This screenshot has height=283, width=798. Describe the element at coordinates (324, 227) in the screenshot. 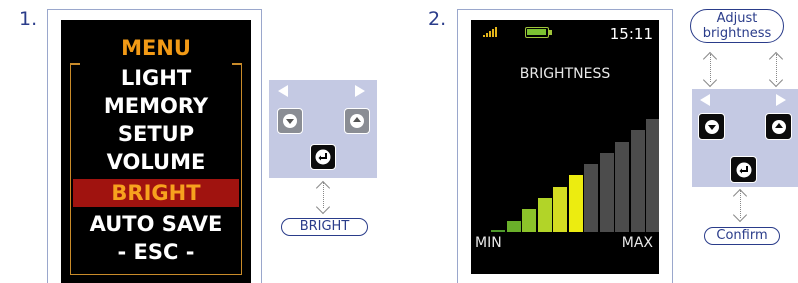

I see `bright-callout: BRIGHT` at that location.